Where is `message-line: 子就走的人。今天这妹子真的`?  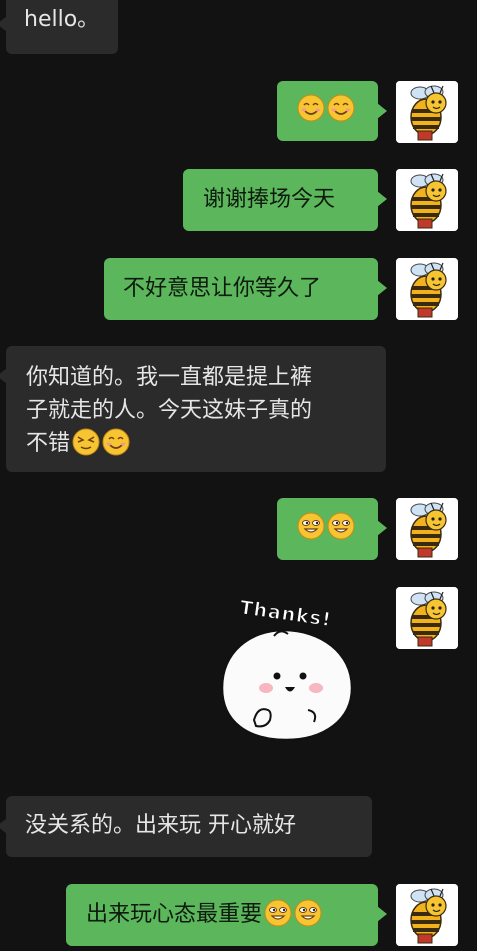 message-line: 子就走的人。今天这妹子真的 is located at coordinates (169, 410).